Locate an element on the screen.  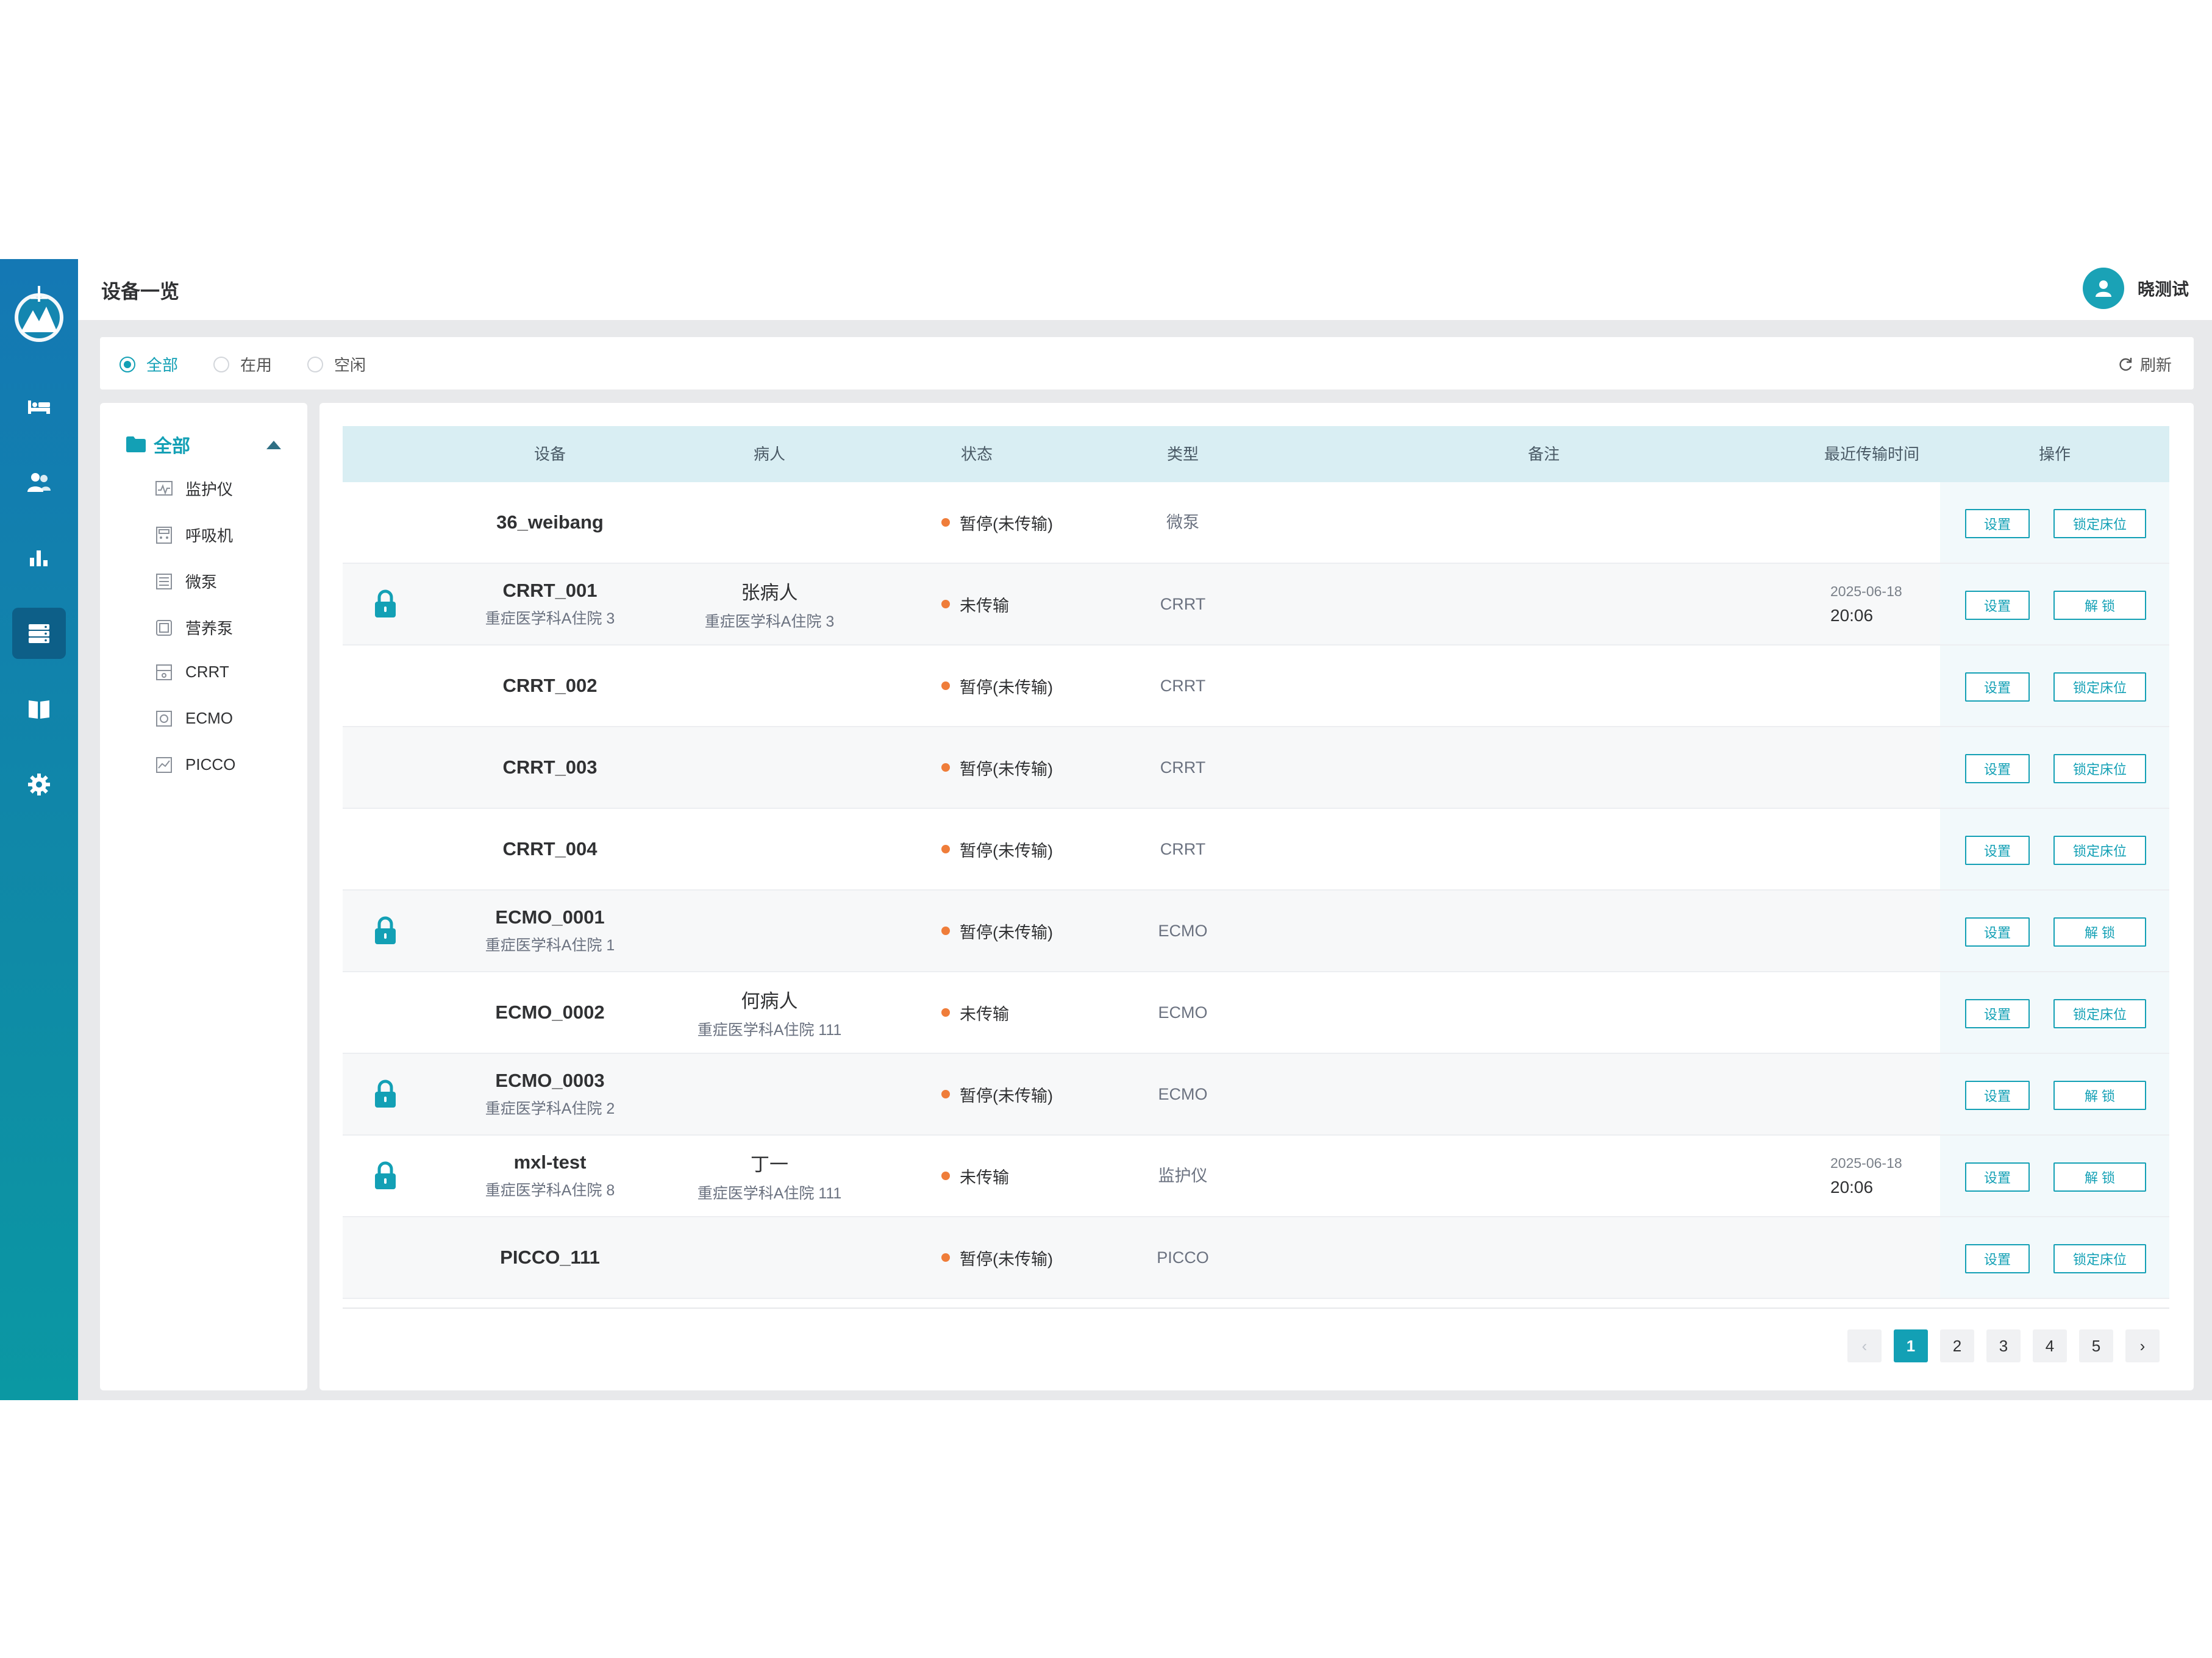
table-row: ECMO_0002 何病人 重症医学科A住院 111 未传输 ECMO 设置 锁定床位 is located at coordinates (1256, 1013).